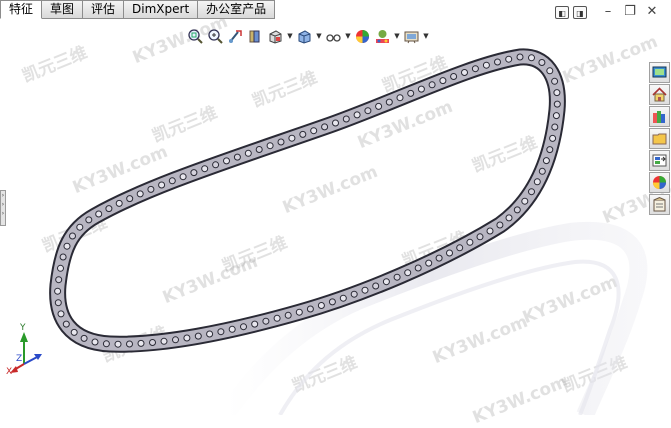 The width and height of the screenshot is (671, 428). Describe the element at coordinates (161, 9) in the screenshot. I see `tab-dimxpert: DimXpert` at that location.